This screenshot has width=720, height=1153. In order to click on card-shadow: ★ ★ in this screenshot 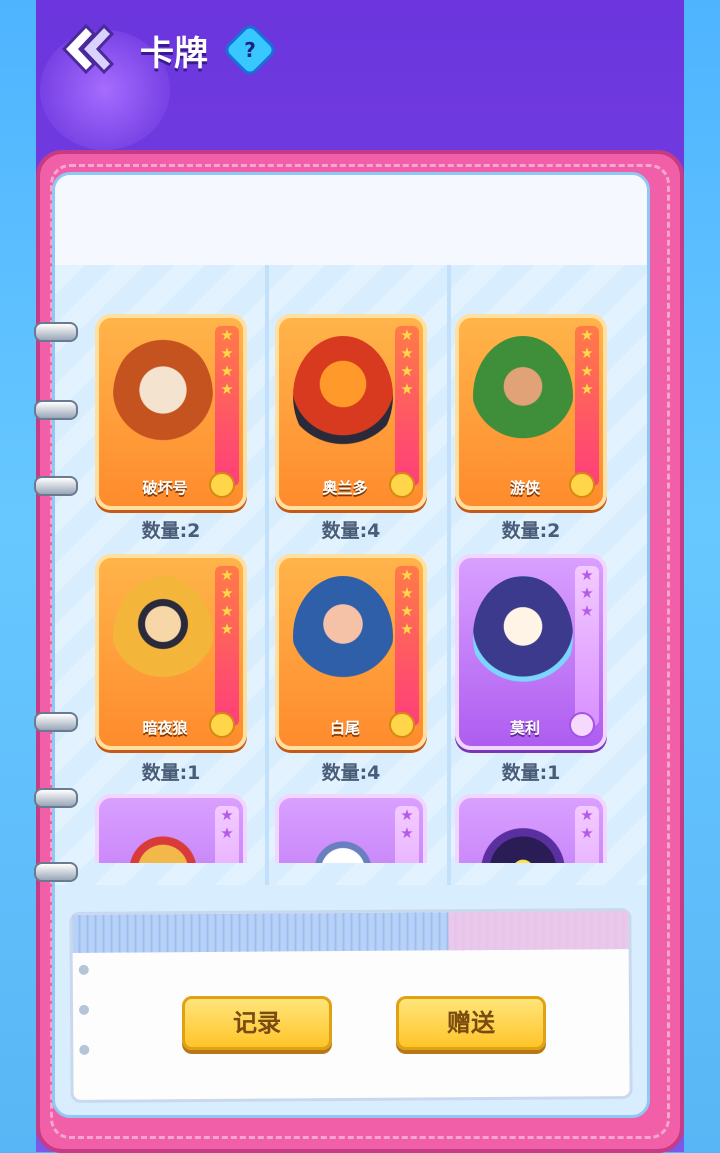, I will do `click(531, 828)`.